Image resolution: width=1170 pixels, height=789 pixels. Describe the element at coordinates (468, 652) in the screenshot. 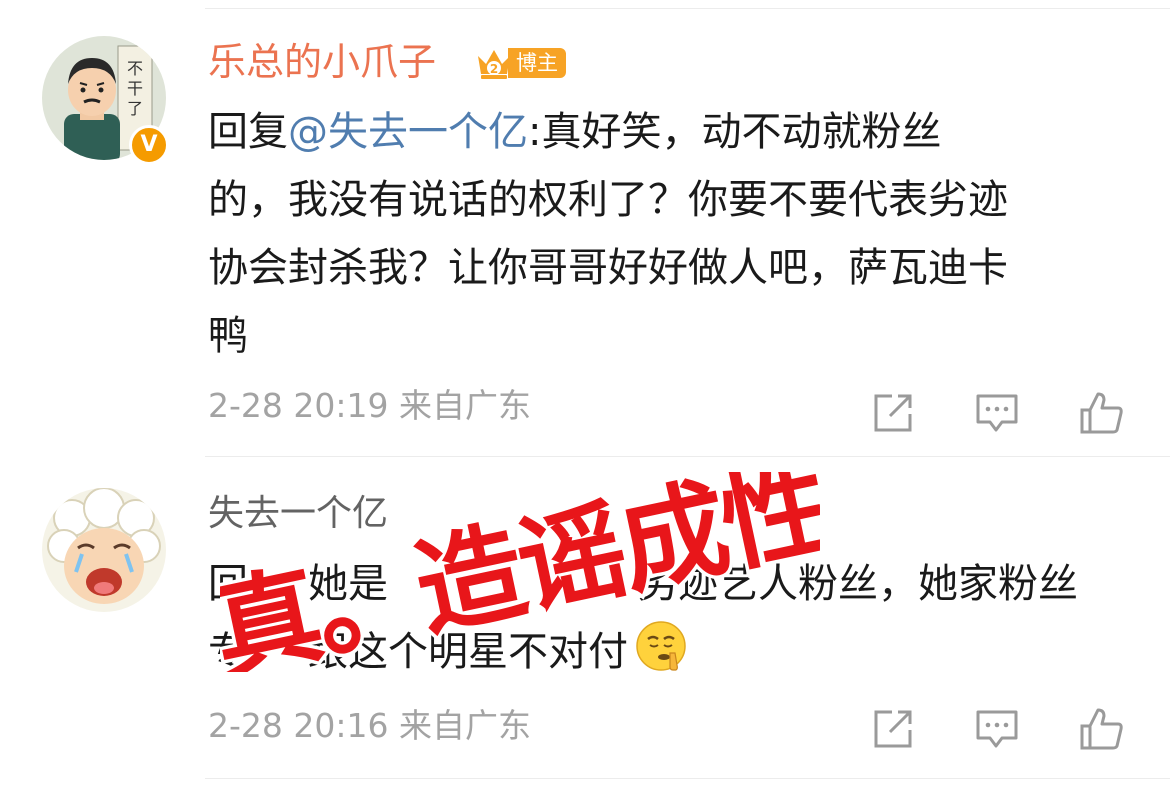

I see `comment-text-line: 跟这个明星不对付` at that location.